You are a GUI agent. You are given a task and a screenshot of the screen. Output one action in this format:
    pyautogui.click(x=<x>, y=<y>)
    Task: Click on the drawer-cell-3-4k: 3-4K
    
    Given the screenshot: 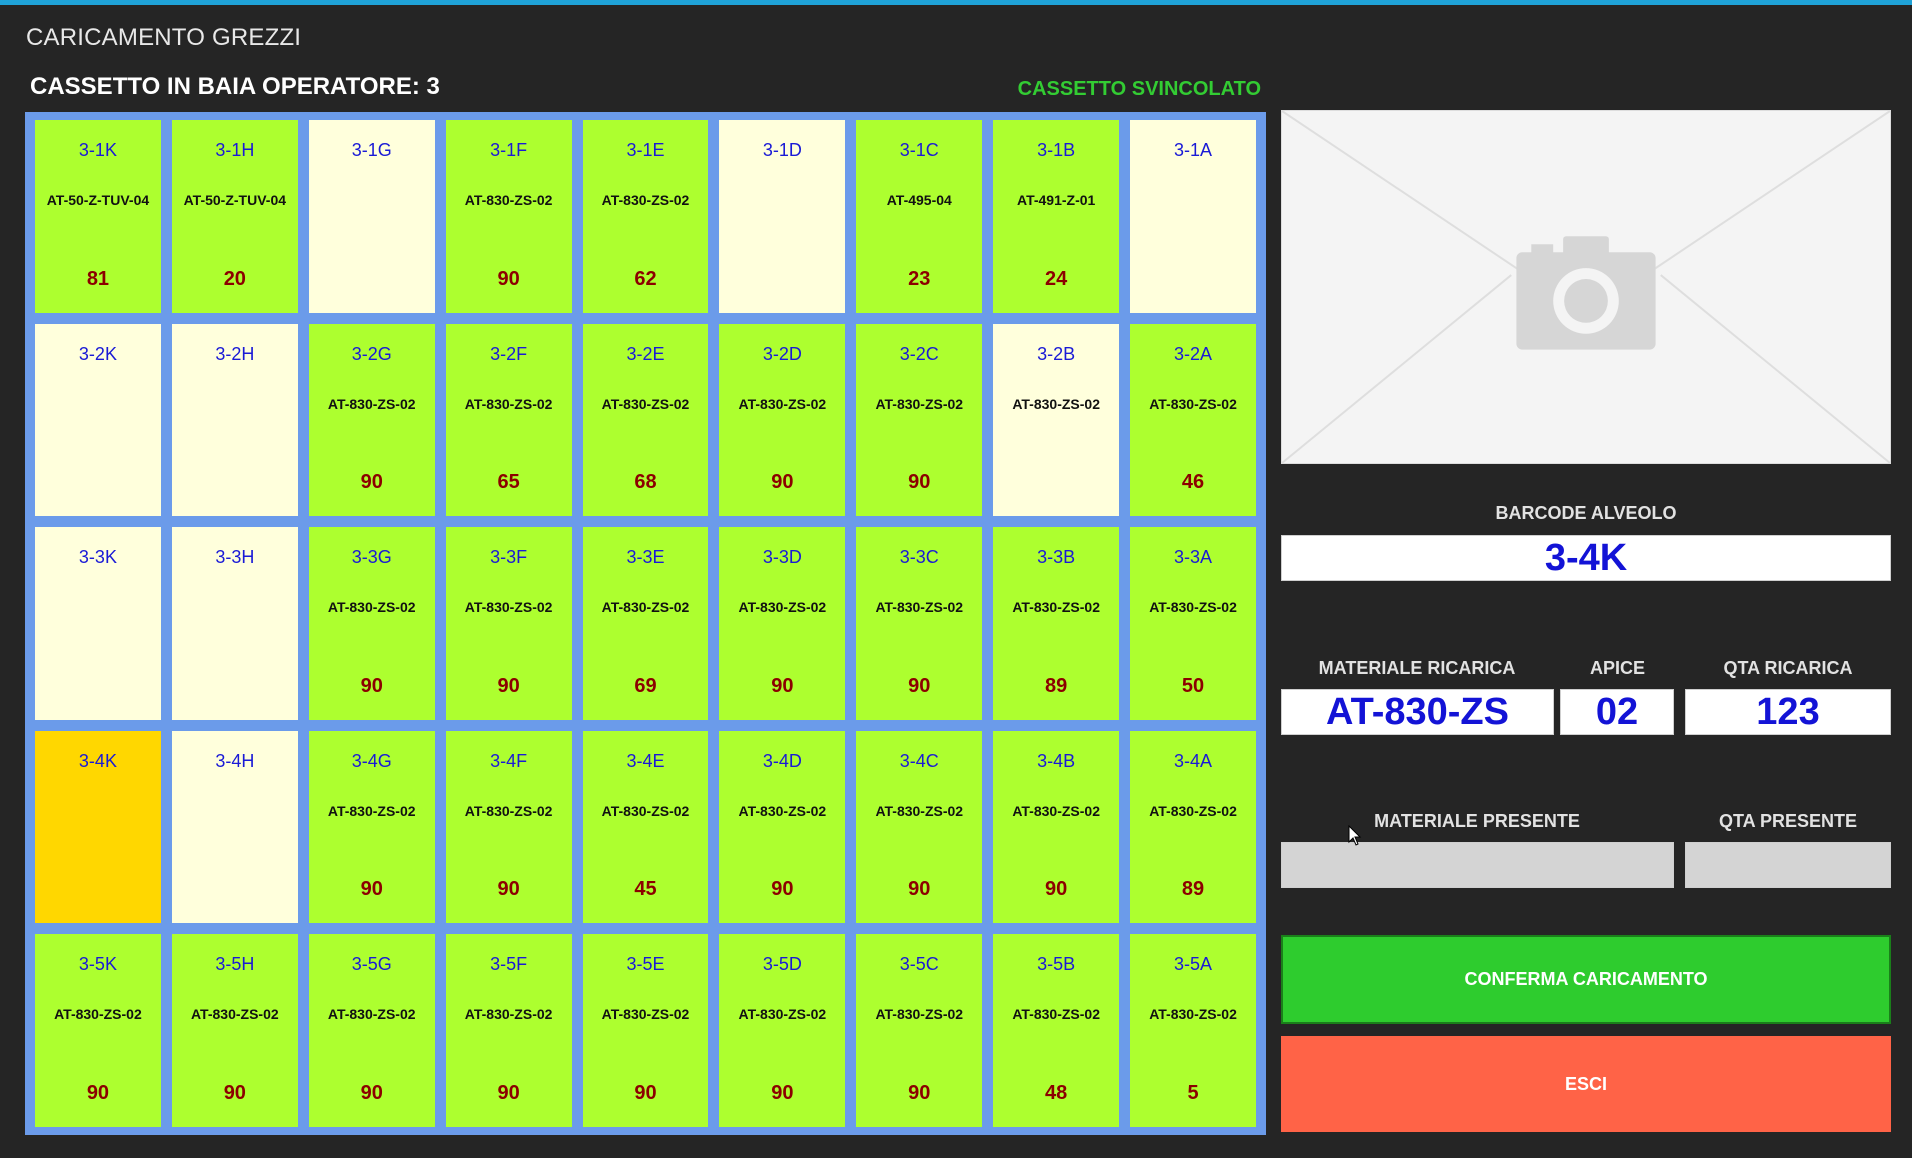 What is the action you would take?
    pyautogui.click(x=98, y=827)
    